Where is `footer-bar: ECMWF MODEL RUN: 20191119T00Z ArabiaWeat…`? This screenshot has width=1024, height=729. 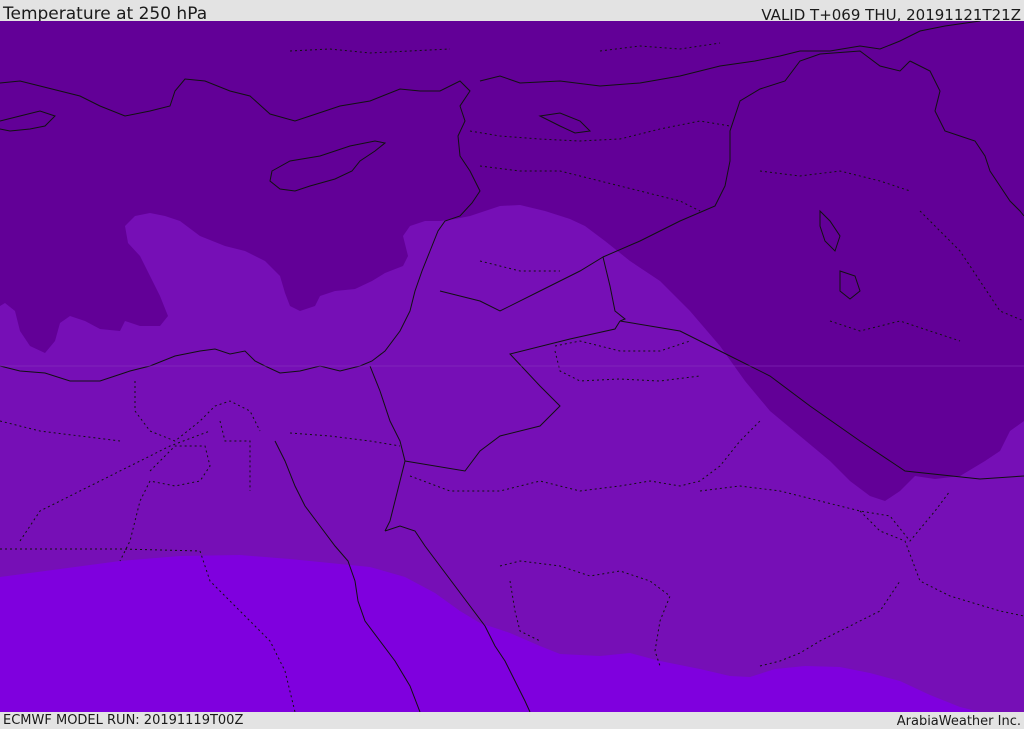
footer-bar: ECMWF MODEL RUN: 20191119T00Z ArabiaWeat… is located at coordinates (512, 720).